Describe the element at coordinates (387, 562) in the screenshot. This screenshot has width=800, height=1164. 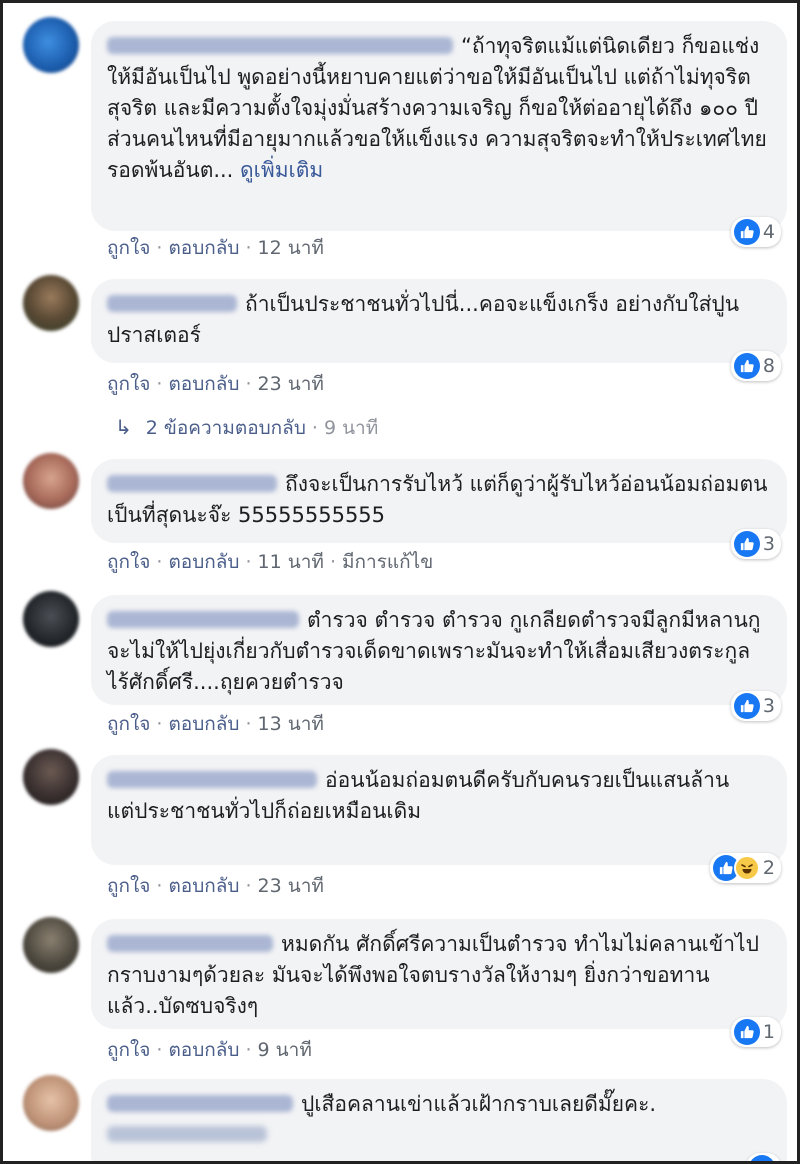
I see `edited-label: มีการแก้ไข` at that location.